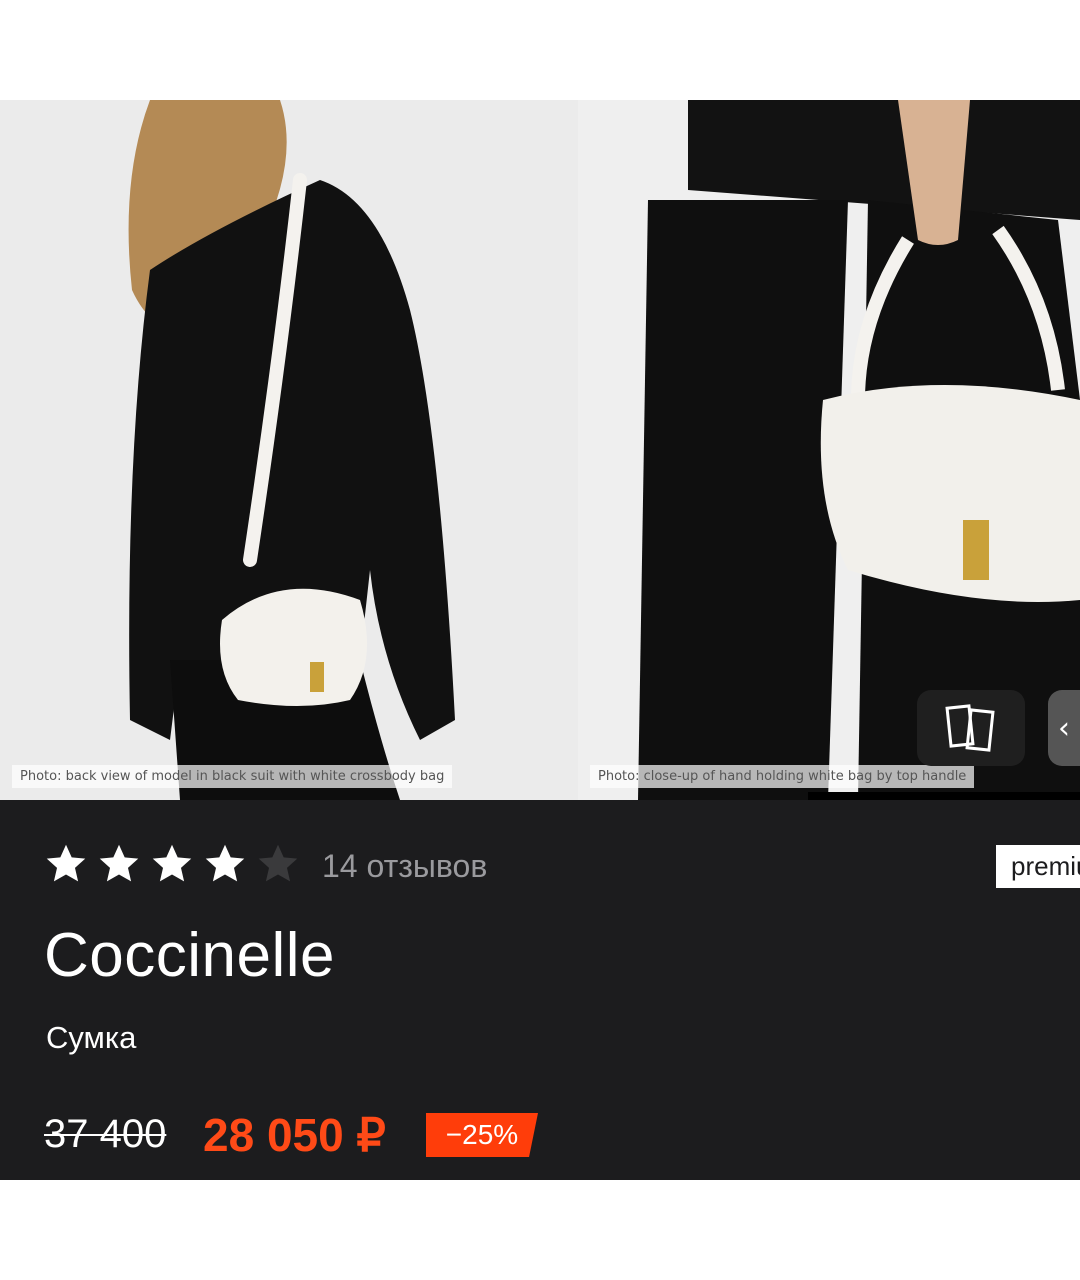 The width and height of the screenshot is (1080, 1280). Describe the element at coordinates (944, 796) in the screenshot. I see `gallery-progress-bar` at that location.